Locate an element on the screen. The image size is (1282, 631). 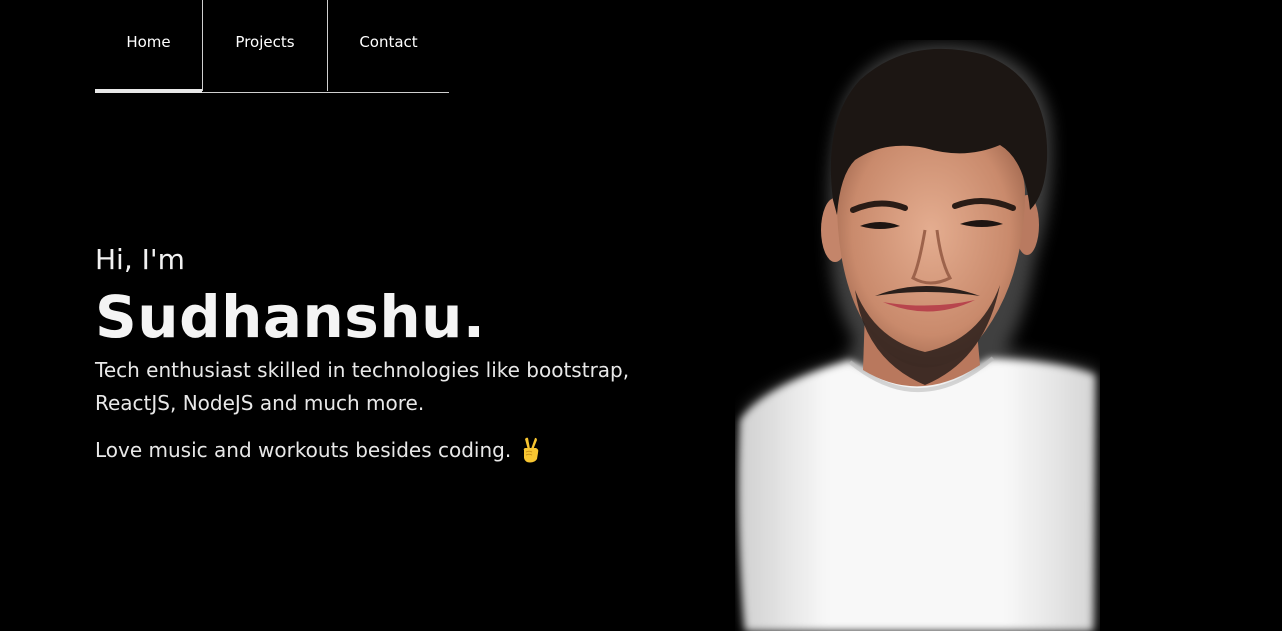
tab-projects-label: Projects is located at coordinates (265, 41).